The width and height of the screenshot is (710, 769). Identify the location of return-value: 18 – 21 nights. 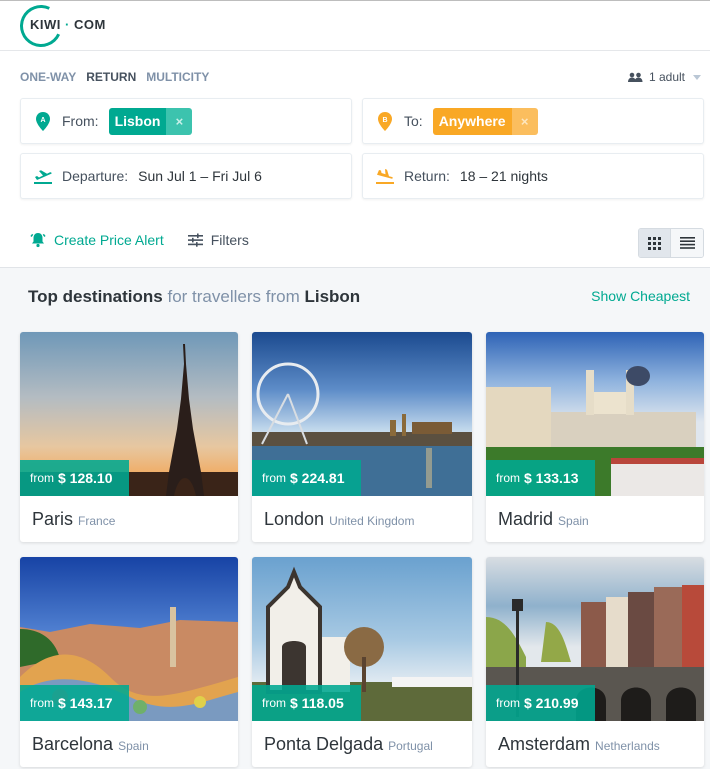
(503, 176).